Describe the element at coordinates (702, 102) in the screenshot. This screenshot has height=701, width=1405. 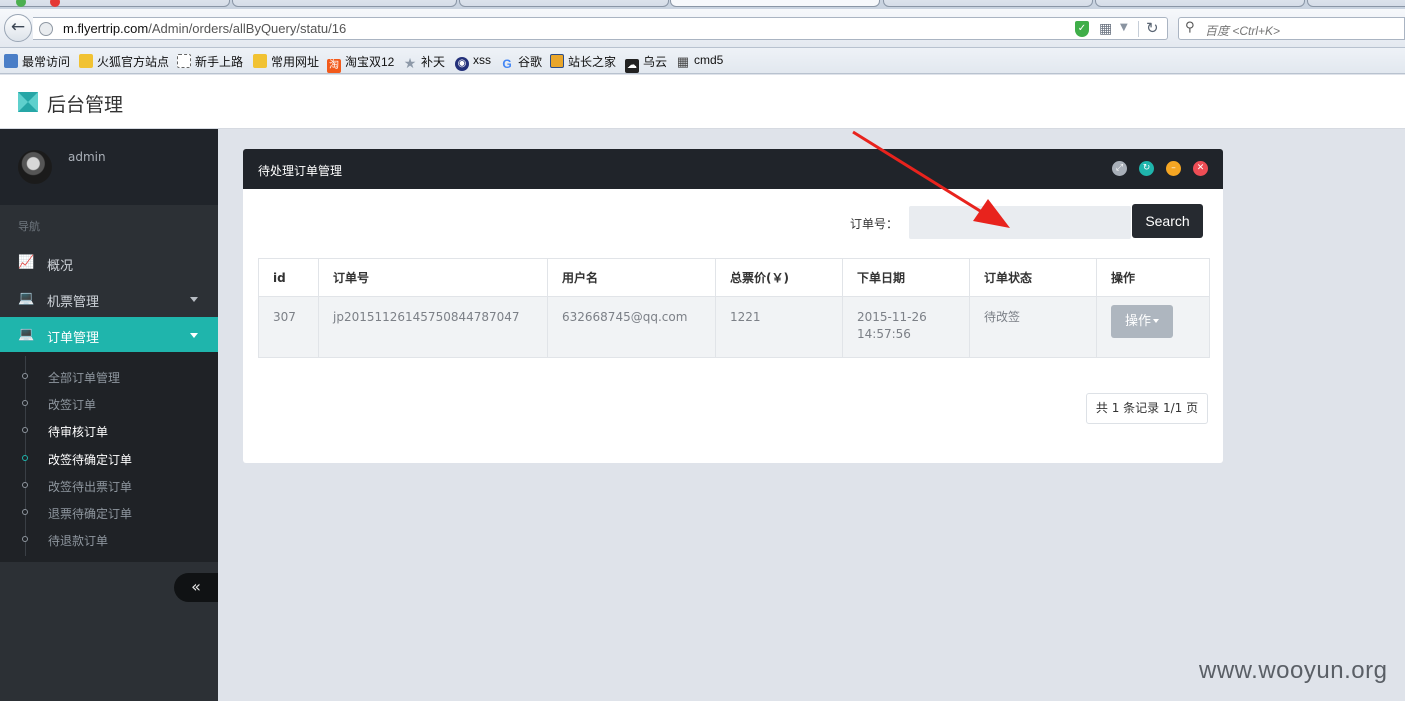
I see `app-header: 后台管理` at that location.